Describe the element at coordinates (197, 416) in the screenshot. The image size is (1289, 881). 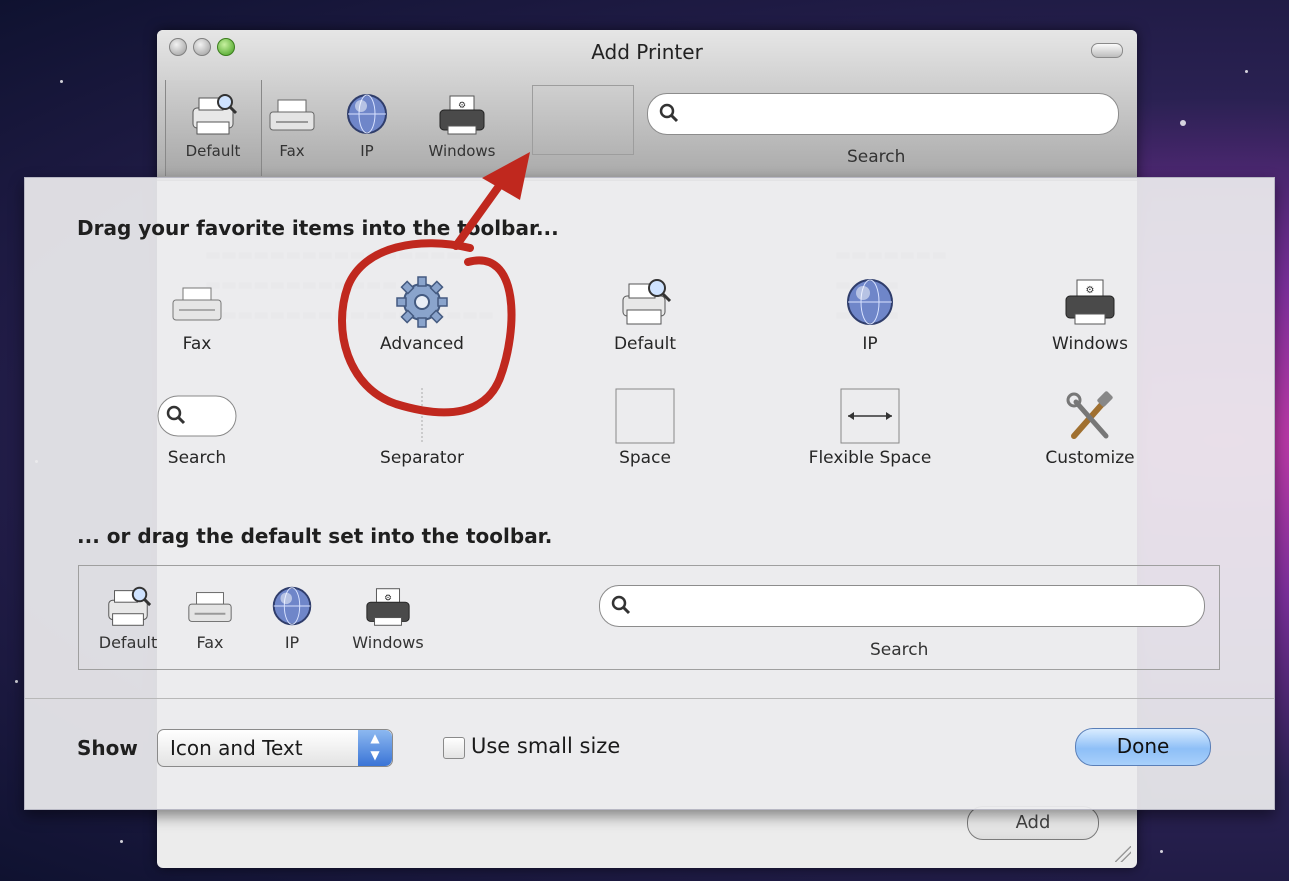
I see `search-field-icon` at that location.